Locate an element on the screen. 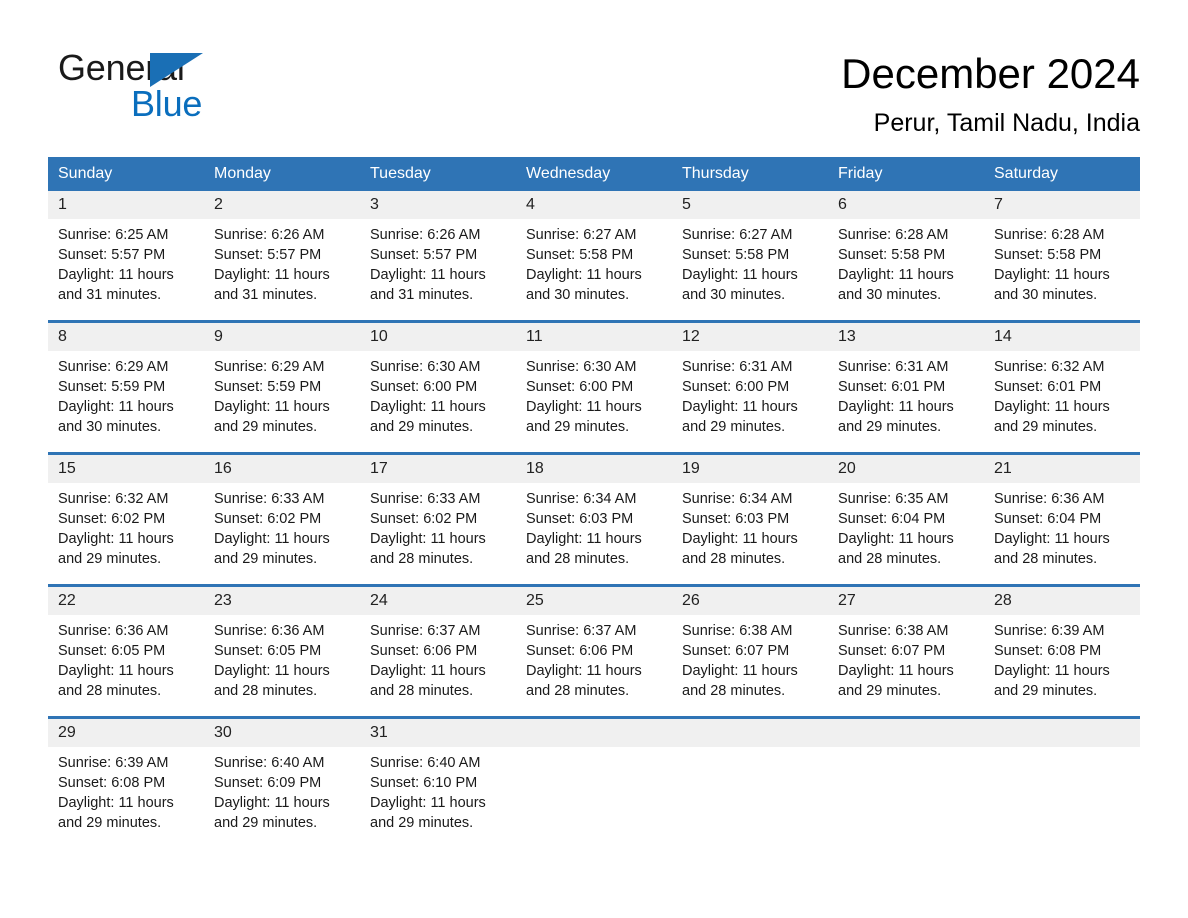 The image size is (1188, 918). day-number-cell: 6 is located at coordinates (906, 205).